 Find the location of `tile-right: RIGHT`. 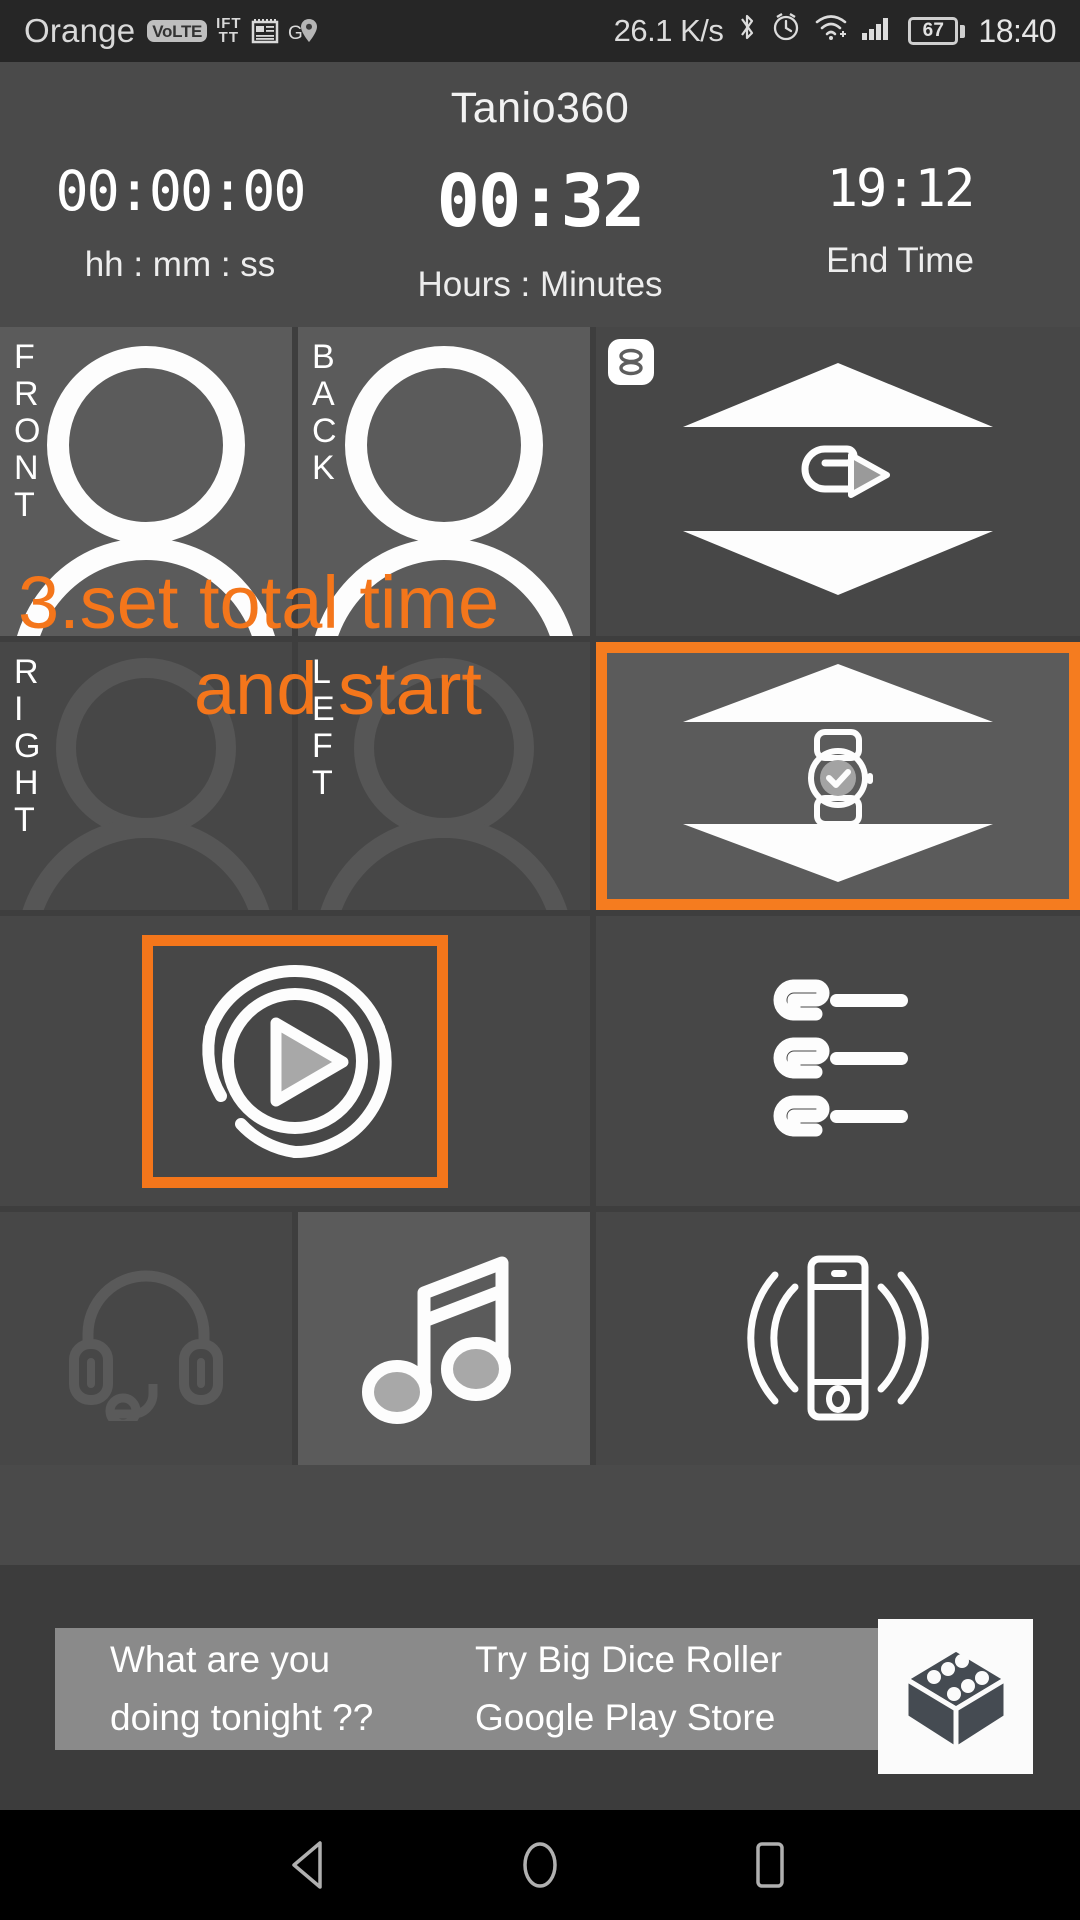

tile-right: RIGHT is located at coordinates (146, 776).